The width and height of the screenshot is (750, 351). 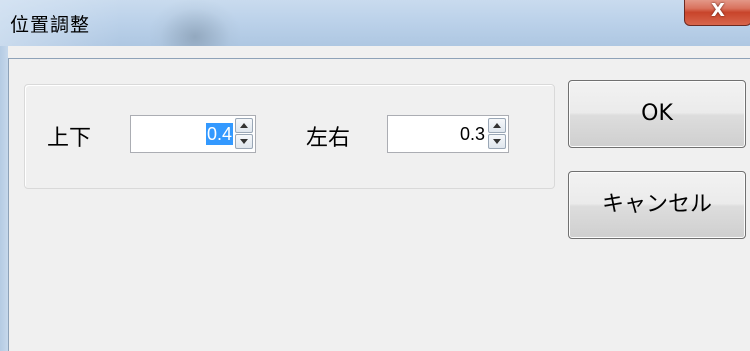 I want to click on window-title: 位置調整, so click(x=50, y=25).